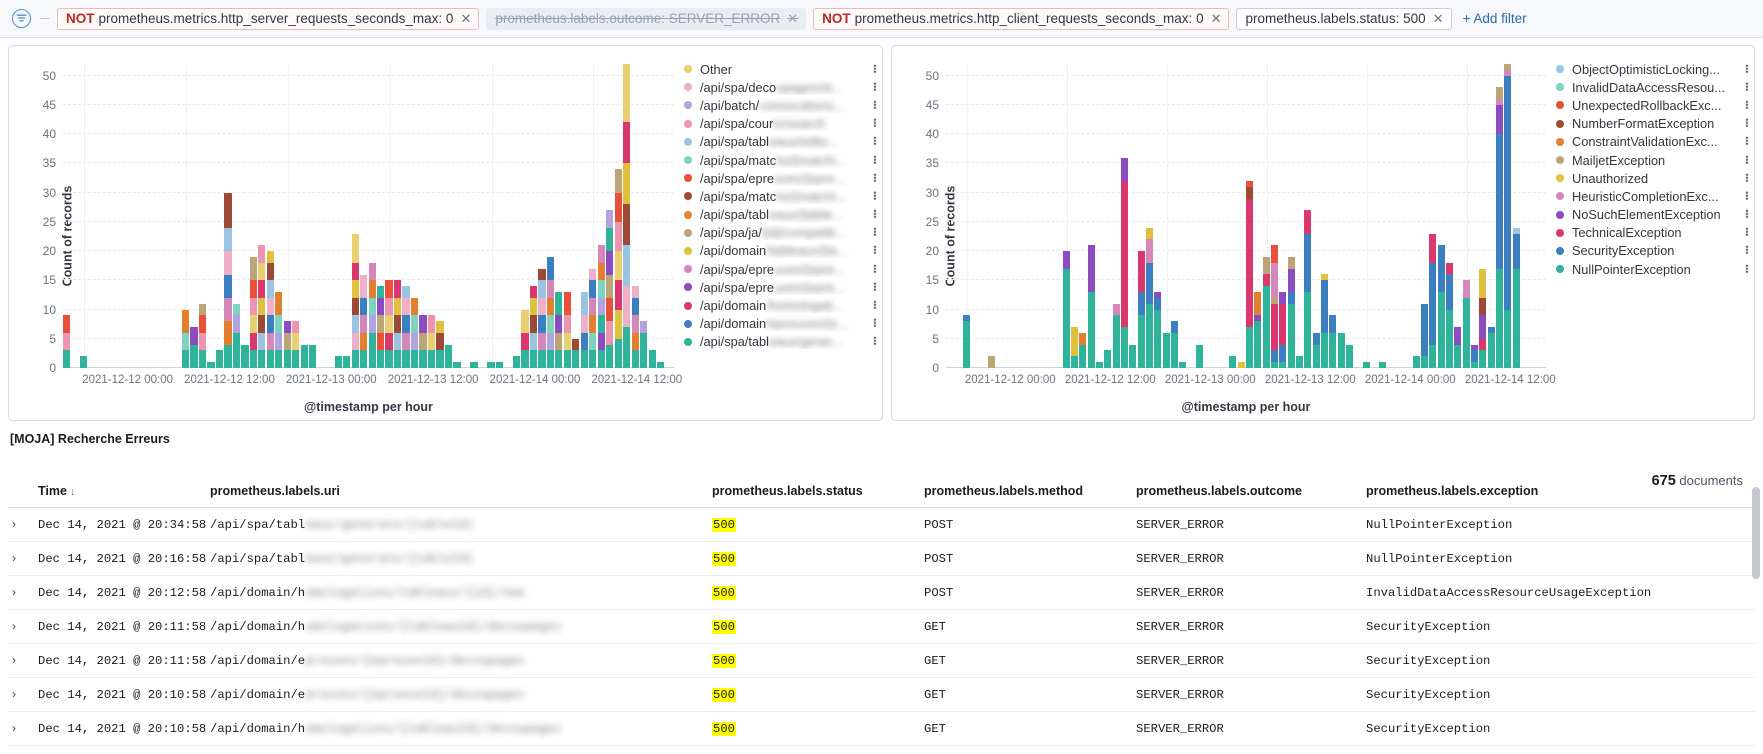 Image resolution: width=1763 pixels, height=754 pixels. Describe the element at coordinates (1756, 617) in the screenshot. I see `table-scrollbar` at that location.